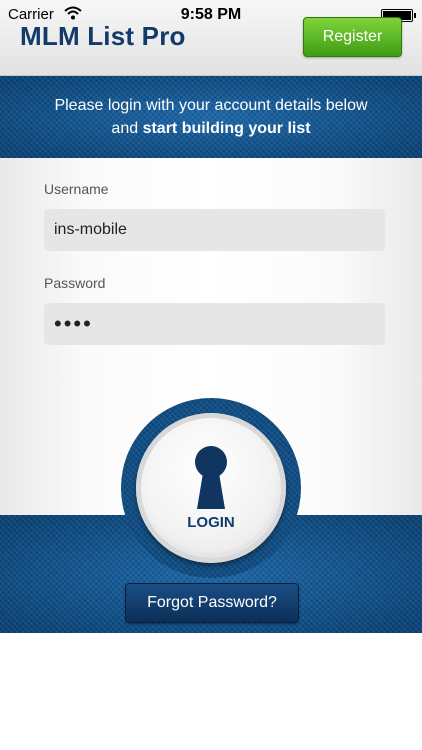  What do you see at coordinates (211, 477) in the screenshot?
I see `keyhole-icon` at bounding box center [211, 477].